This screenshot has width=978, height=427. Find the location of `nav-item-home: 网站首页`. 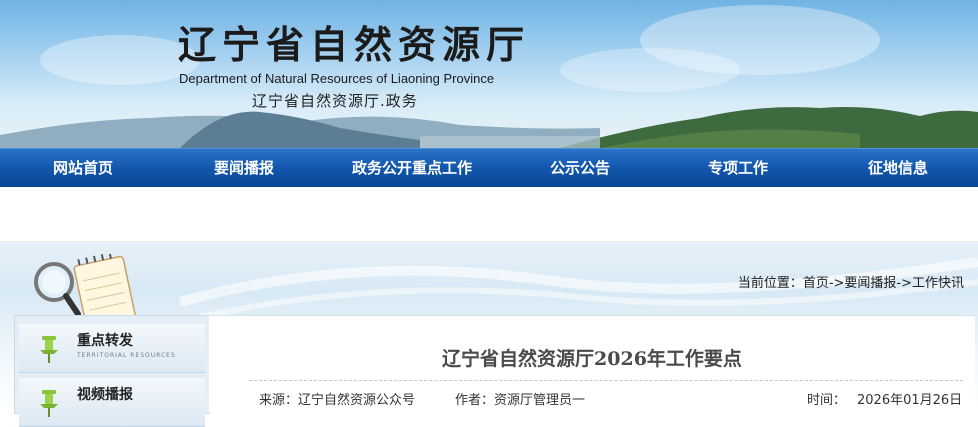

nav-item-home: 网站首页 is located at coordinates (83, 168).